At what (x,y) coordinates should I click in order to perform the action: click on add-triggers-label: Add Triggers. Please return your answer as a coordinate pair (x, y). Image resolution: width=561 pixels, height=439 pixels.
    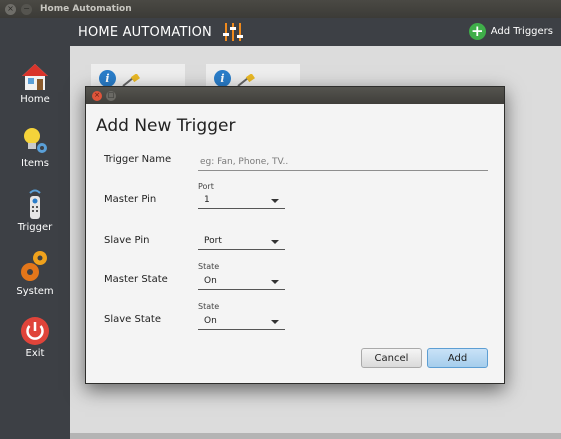
    Looking at the image, I should click on (521, 31).